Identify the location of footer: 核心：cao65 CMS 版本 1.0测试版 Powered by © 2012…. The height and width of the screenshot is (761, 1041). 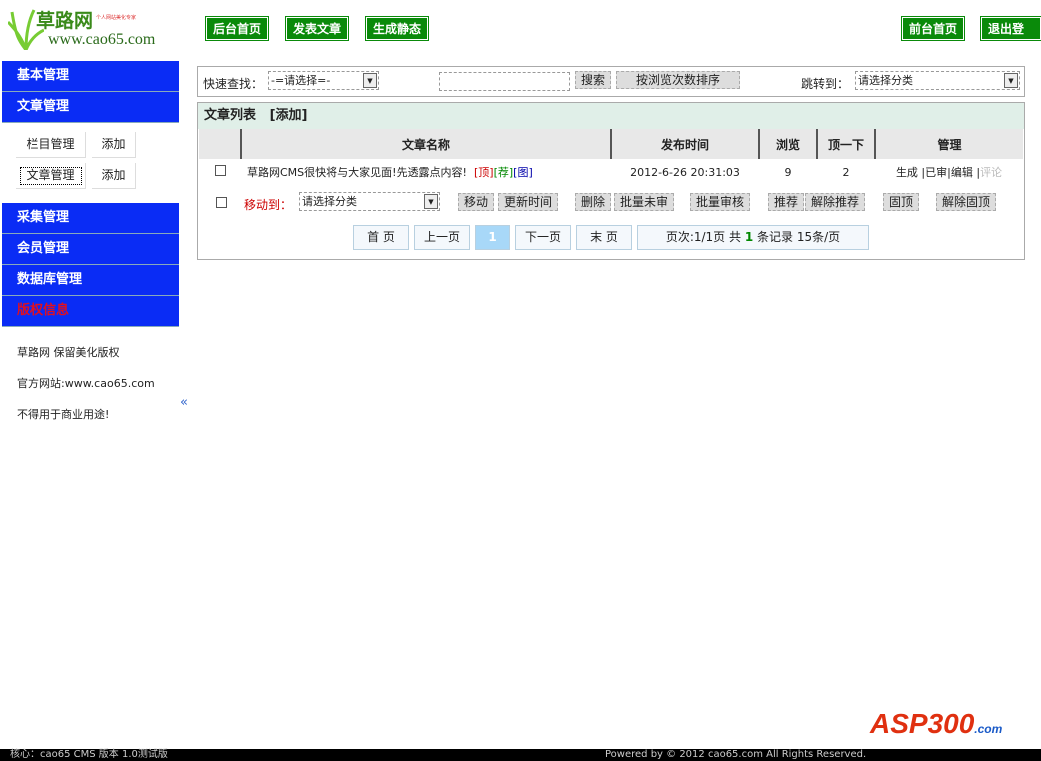
(520, 755).